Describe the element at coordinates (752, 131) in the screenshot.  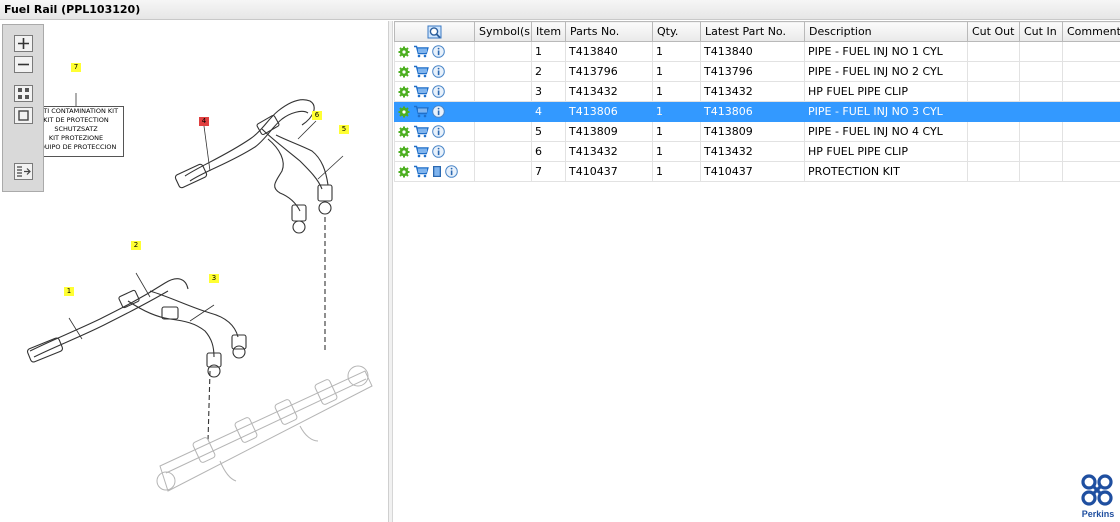
I see `cell-latest-part-no: T413809` at that location.